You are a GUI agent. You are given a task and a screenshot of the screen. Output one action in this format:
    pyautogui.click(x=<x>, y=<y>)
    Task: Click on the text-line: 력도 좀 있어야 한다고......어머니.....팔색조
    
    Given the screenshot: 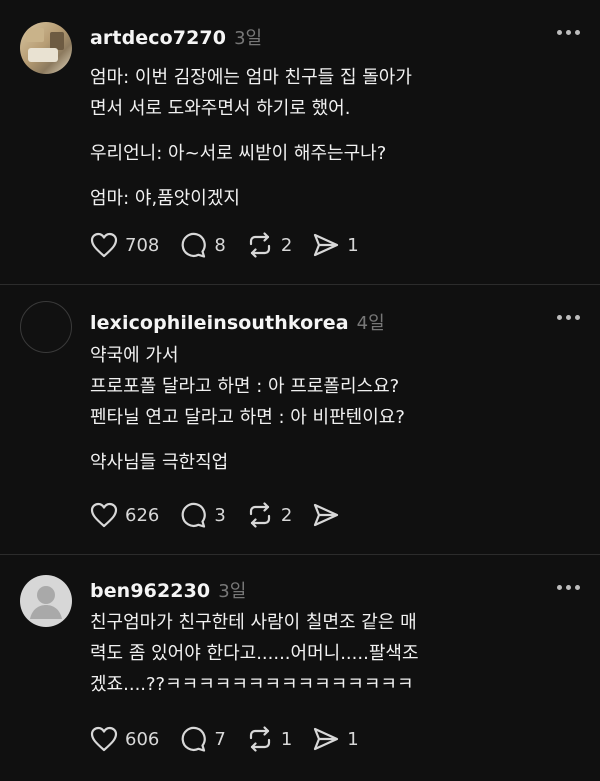 What is the action you would take?
    pyautogui.click(x=254, y=653)
    